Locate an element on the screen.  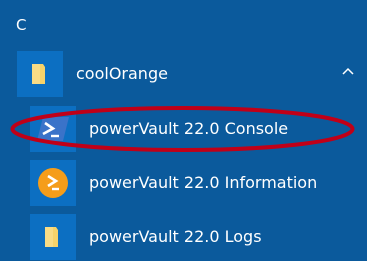
info-prompt-icon is located at coordinates (53, 183).